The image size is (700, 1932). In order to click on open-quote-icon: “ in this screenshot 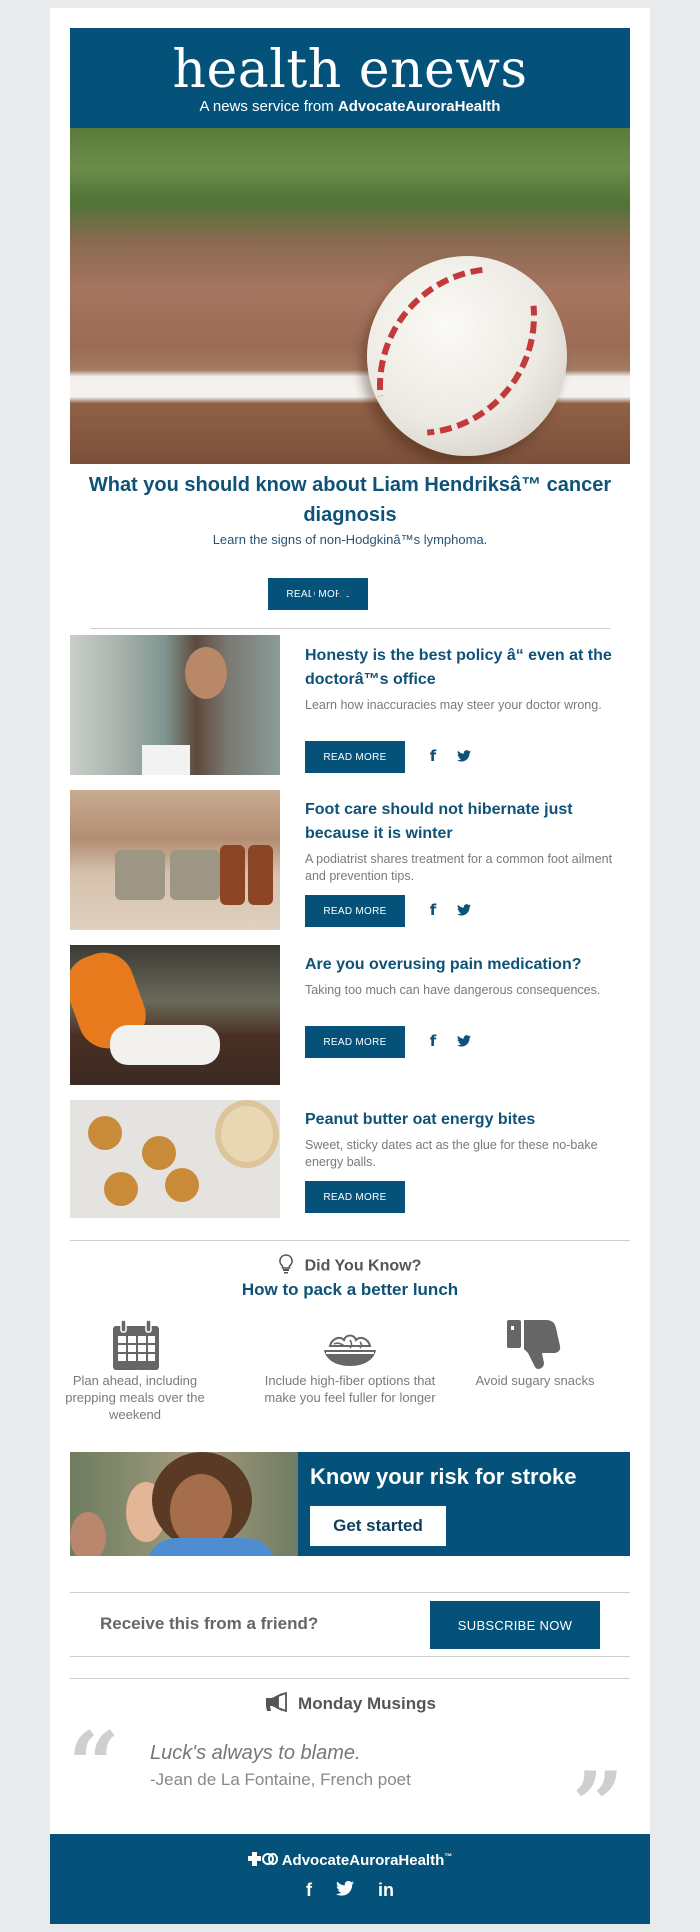, I will do `click(94, 1765)`.